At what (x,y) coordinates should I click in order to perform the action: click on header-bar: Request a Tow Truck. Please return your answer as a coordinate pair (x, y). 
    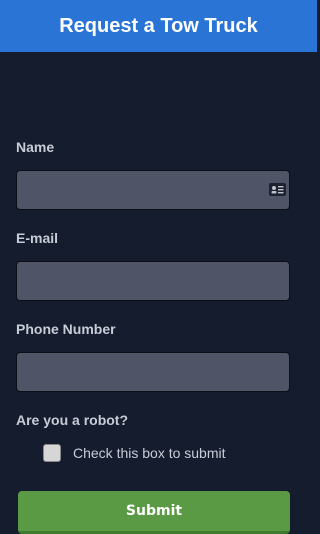
    Looking at the image, I should click on (158, 26).